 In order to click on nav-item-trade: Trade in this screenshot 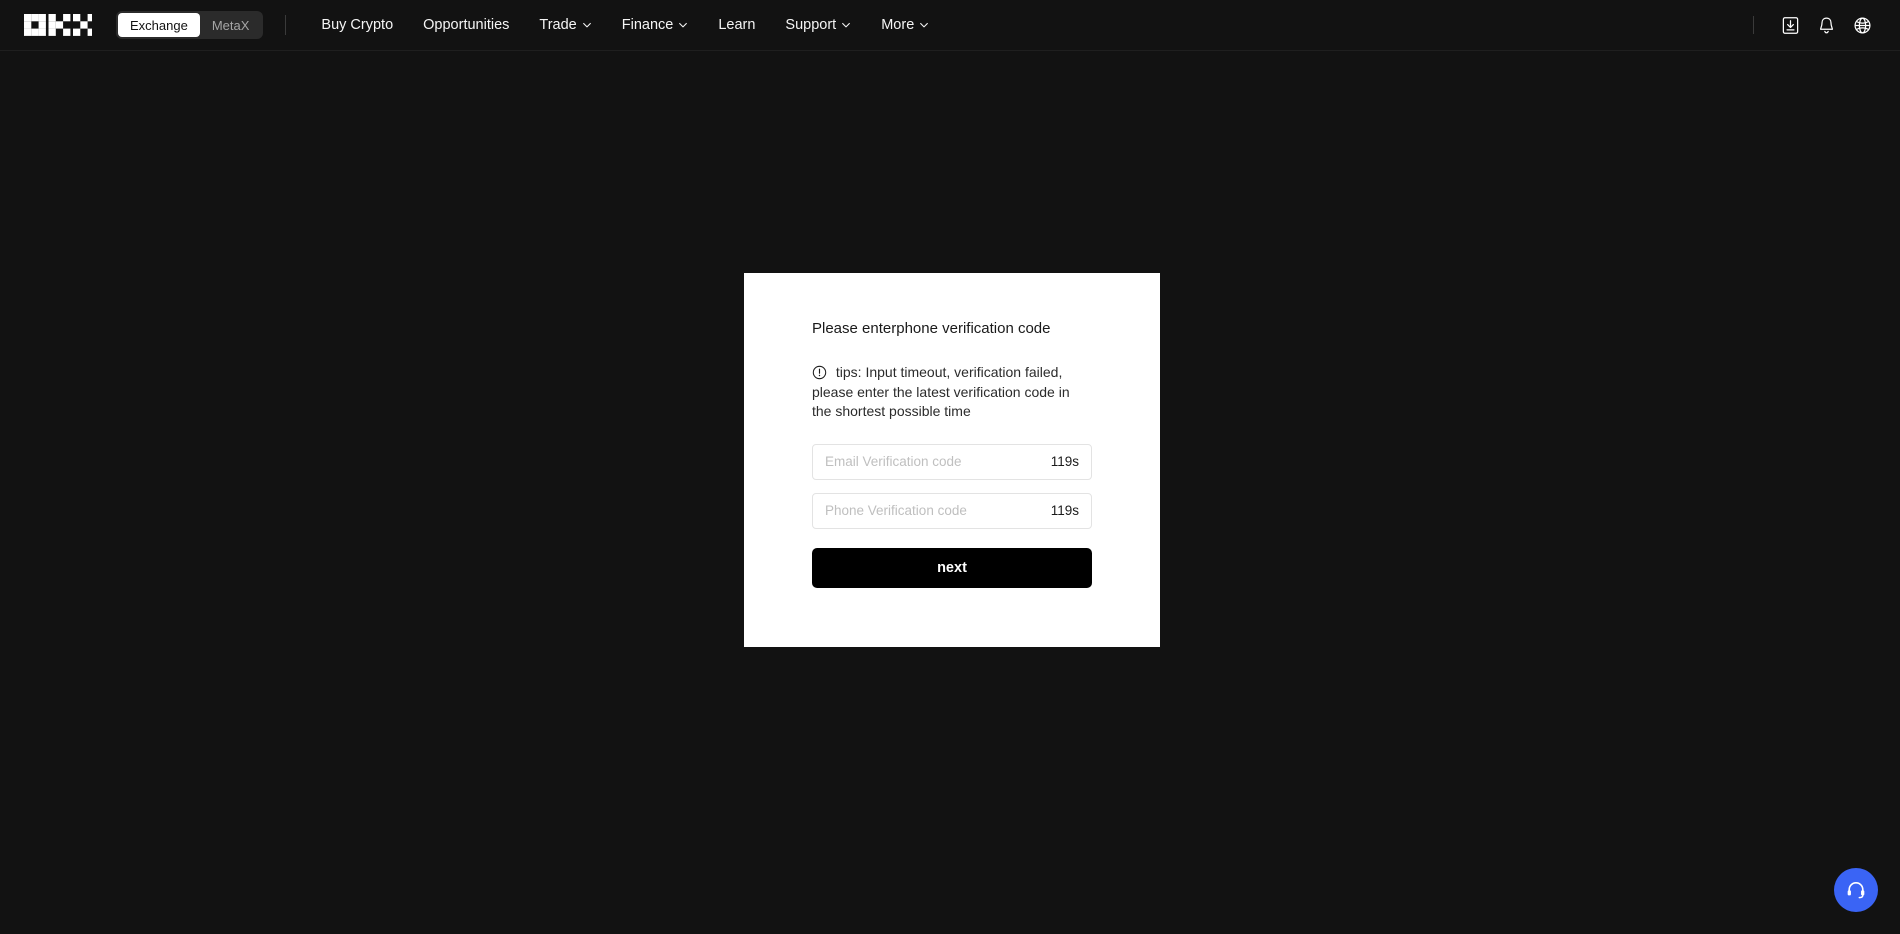, I will do `click(565, 25)`.